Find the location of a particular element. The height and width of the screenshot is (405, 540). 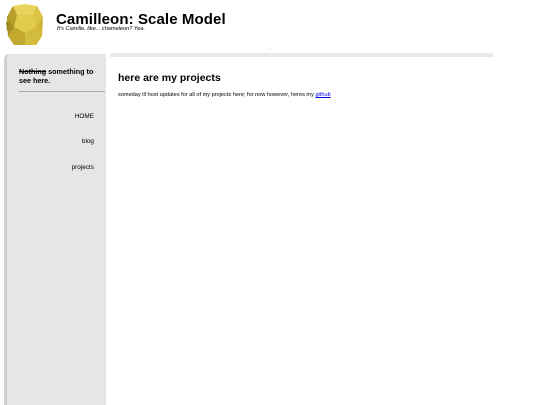

nav-home-link: HOME is located at coordinates (84, 116).